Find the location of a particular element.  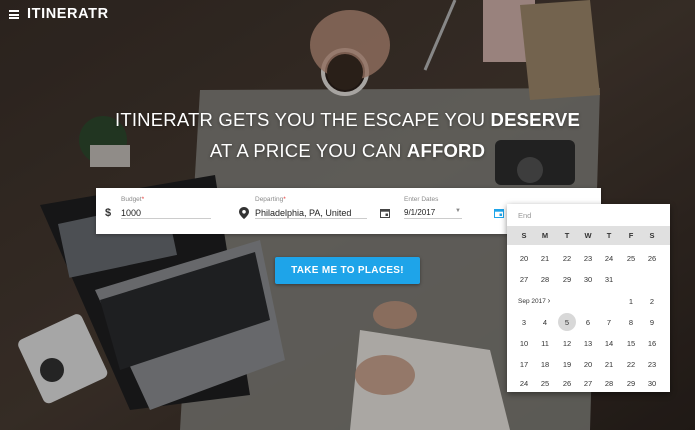

weekday-label: F is located at coordinates (631, 235).